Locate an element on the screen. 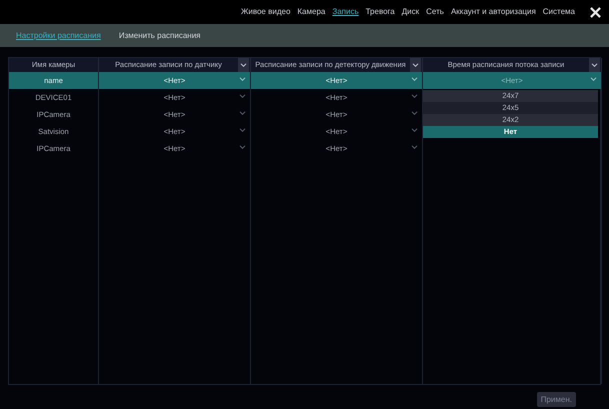  nav-tab: Тревога is located at coordinates (380, 12).